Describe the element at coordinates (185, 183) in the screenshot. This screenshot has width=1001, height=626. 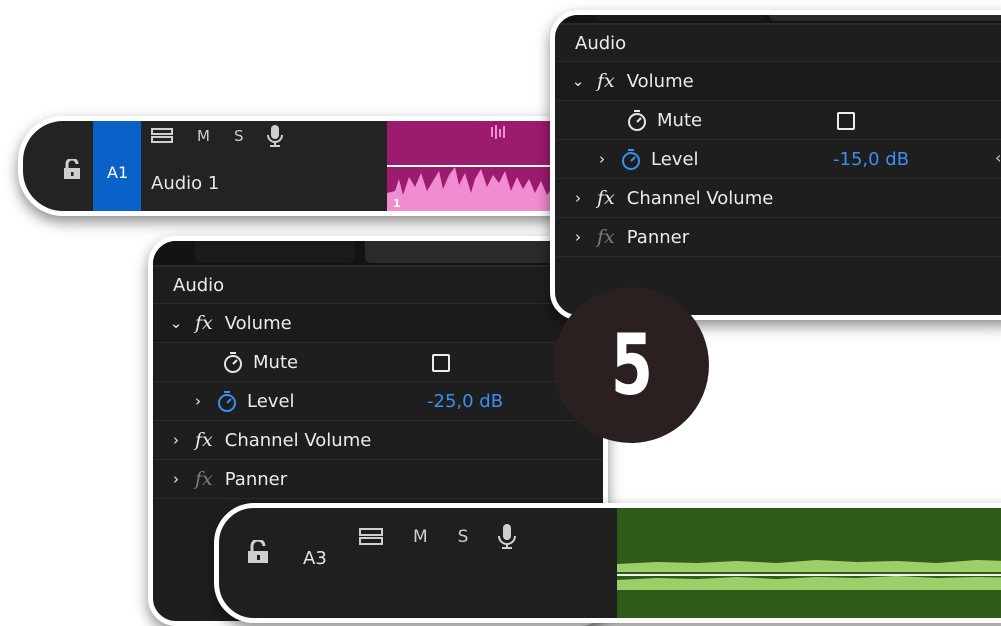
I see `track-name: Audio 1` at that location.